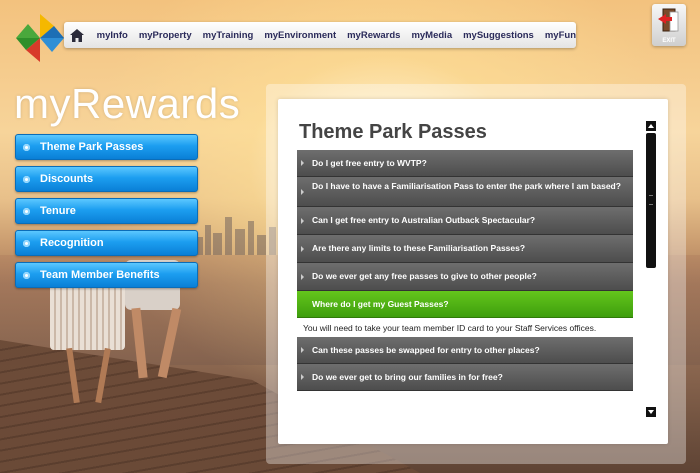 This screenshot has width=700, height=473. I want to click on sidebar-item-theme-park-passes: Theme Park Passes, so click(106, 147).